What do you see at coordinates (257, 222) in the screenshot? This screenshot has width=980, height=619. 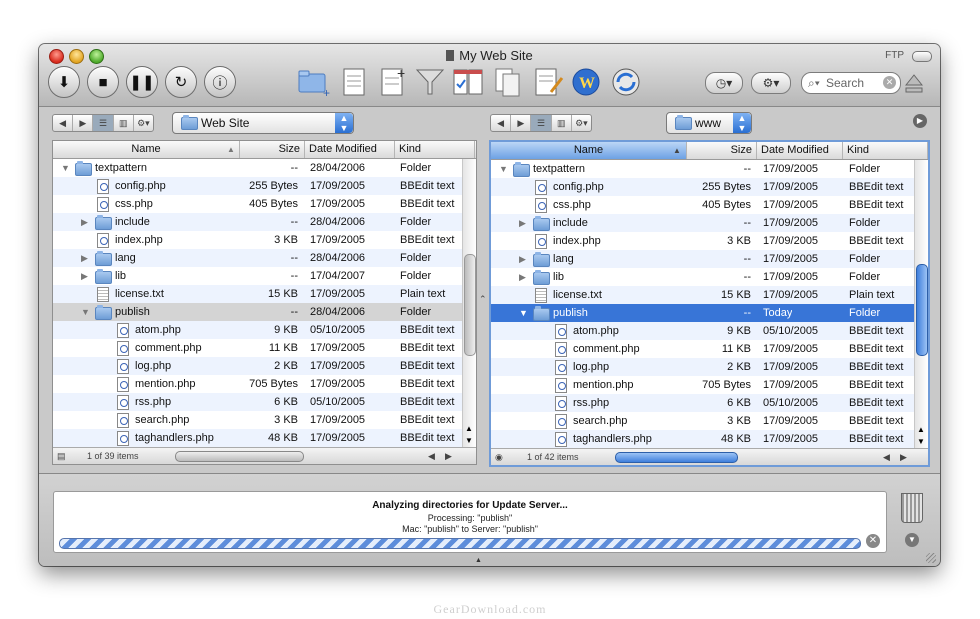 I see `table-row: ▶ include -- 28/04/2006 Folder` at bounding box center [257, 222].